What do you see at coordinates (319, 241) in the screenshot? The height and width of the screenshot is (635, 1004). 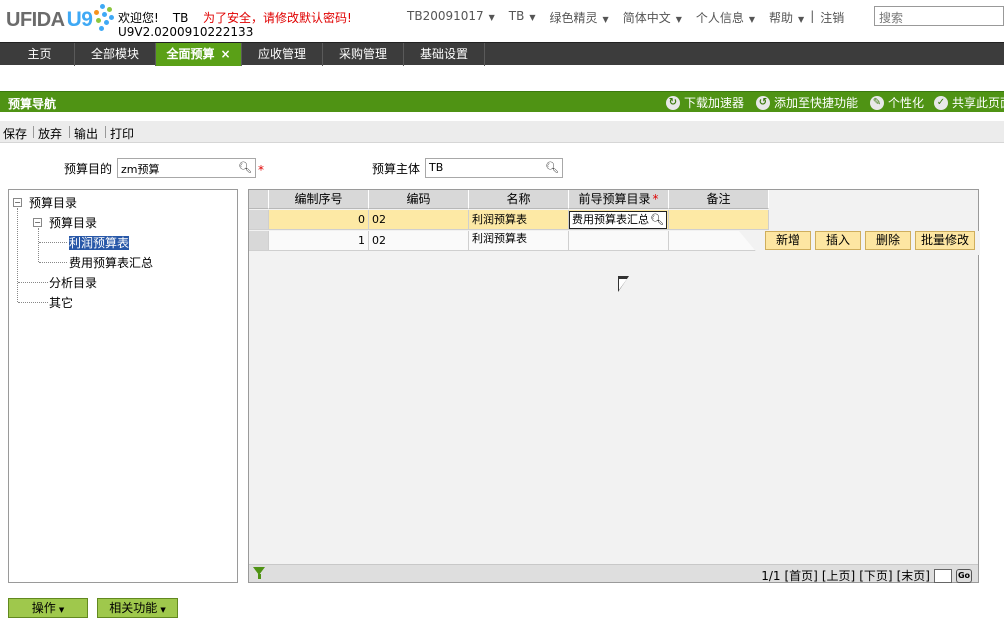 I see `table-cell: 1` at bounding box center [319, 241].